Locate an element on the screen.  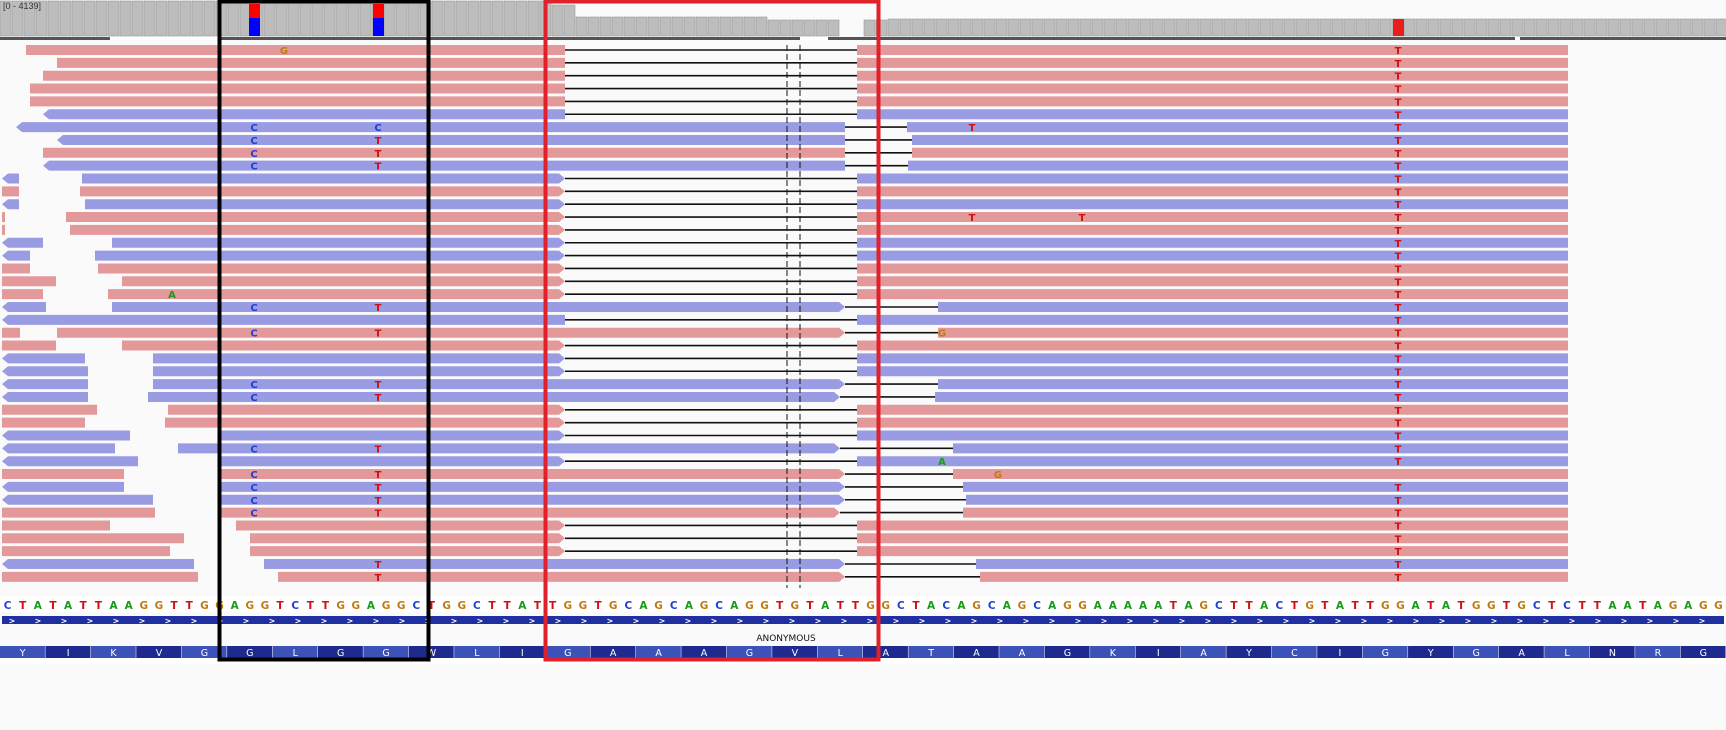
amino-acid-letter: V is located at coordinates (795, 653).